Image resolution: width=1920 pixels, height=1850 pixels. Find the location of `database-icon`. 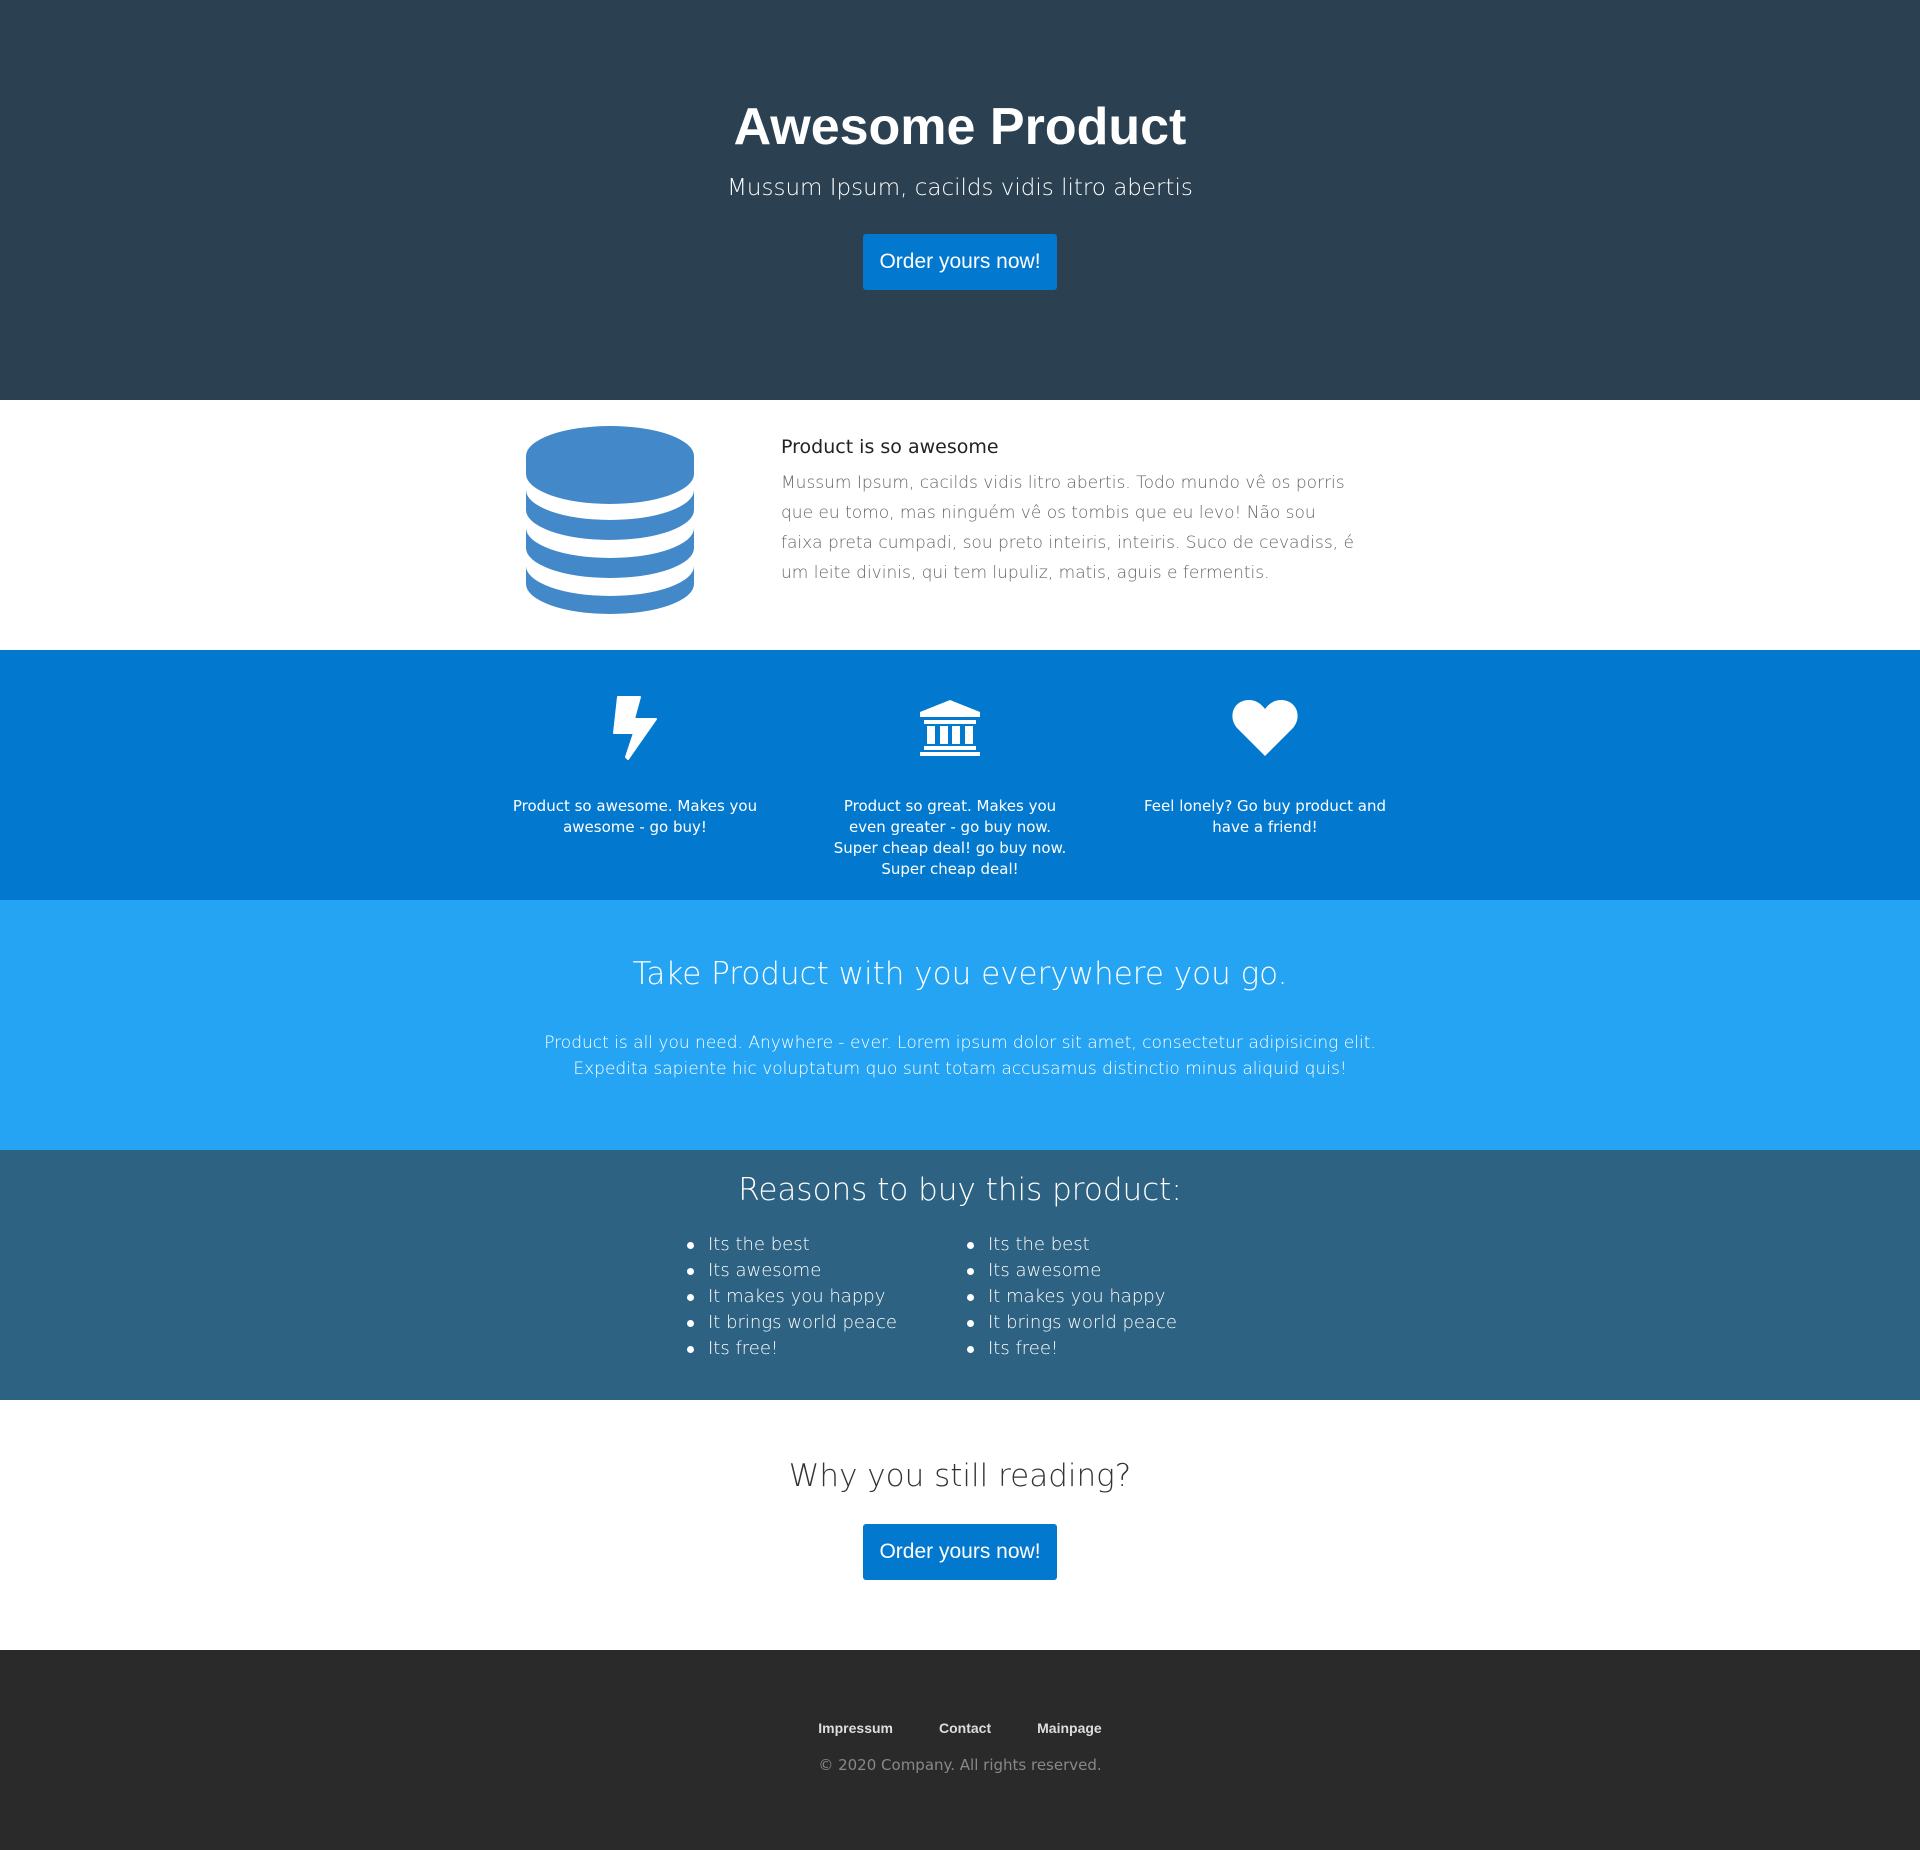

database-icon is located at coordinates (610, 520).